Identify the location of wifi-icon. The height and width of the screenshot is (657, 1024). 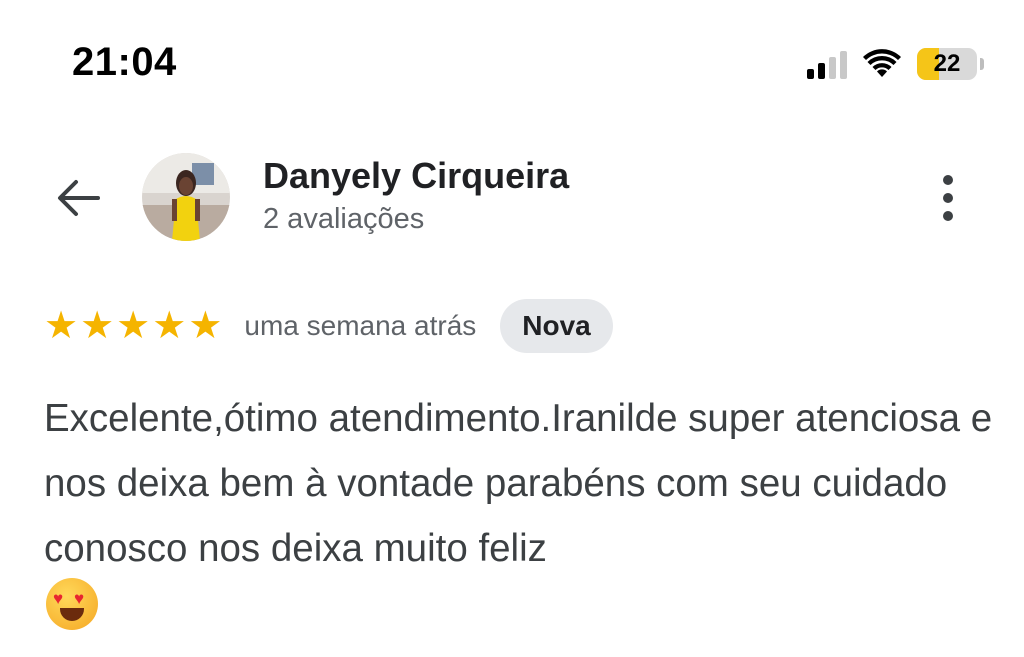
(882, 63).